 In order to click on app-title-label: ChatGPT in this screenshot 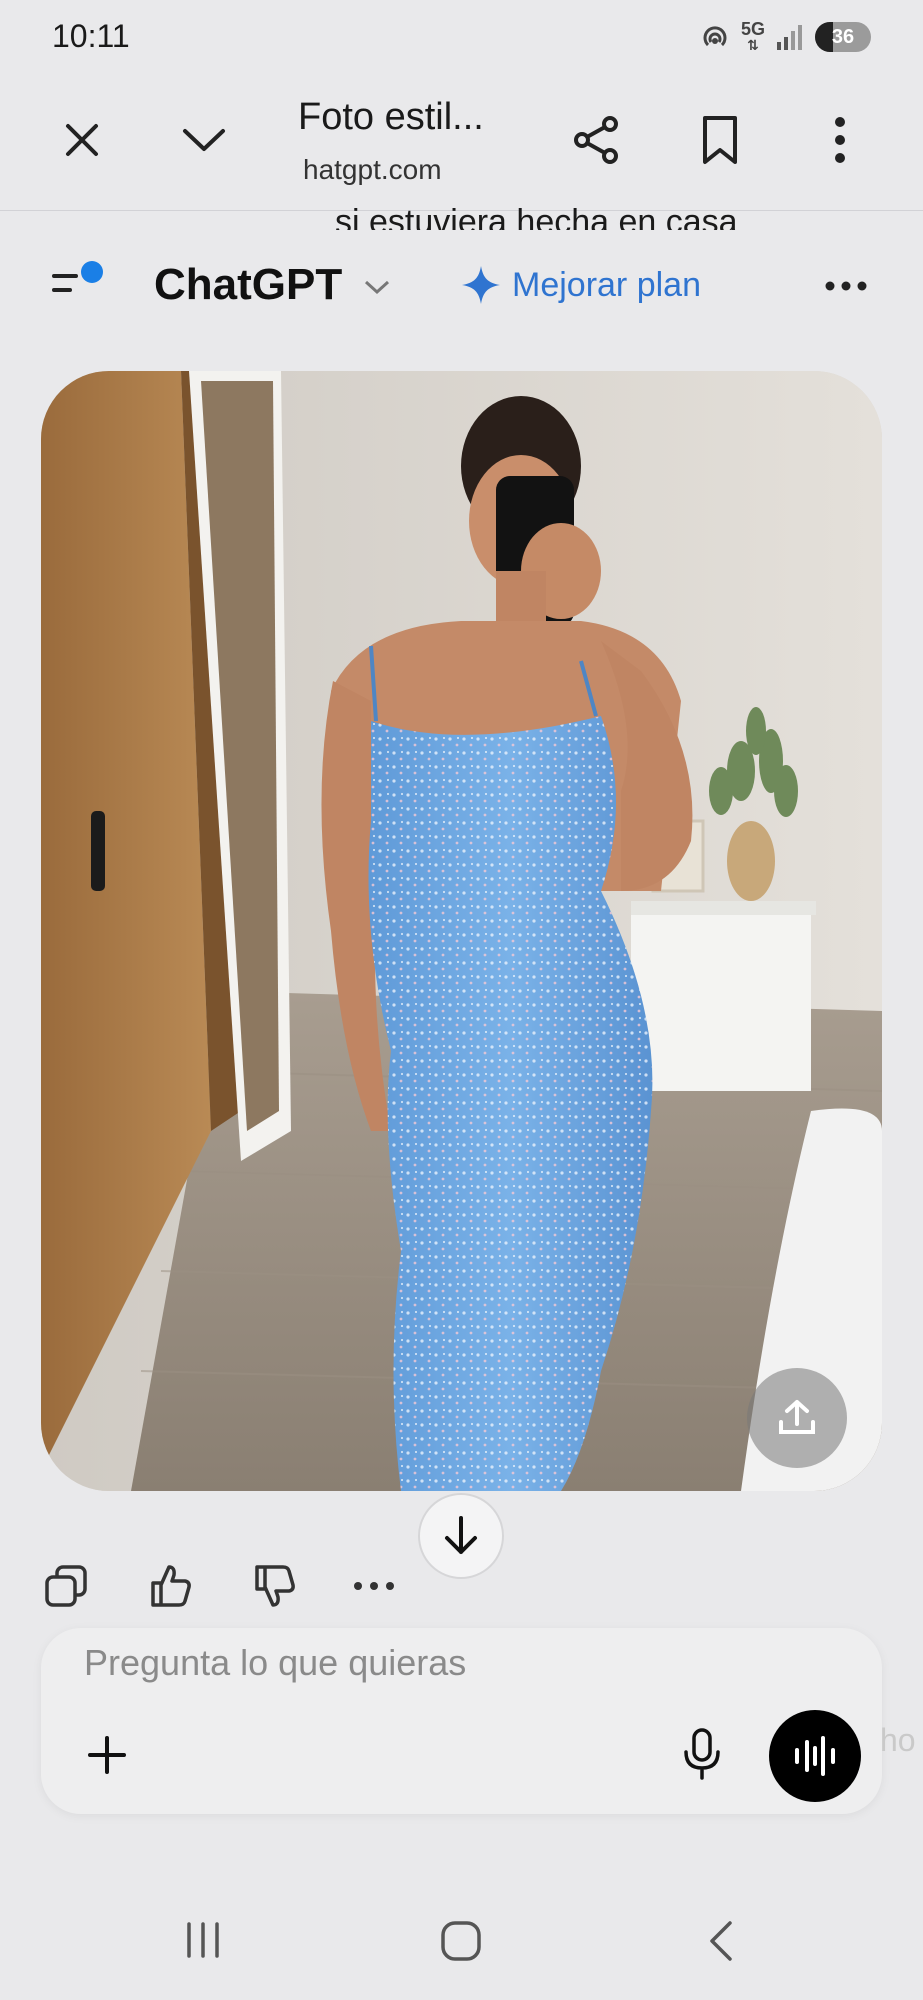, I will do `click(248, 284)`.